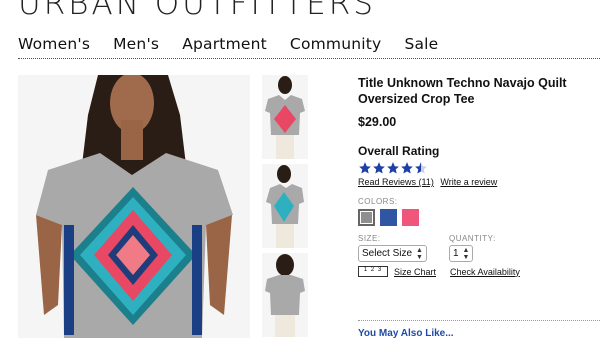 The image size is (600, 342). What do you see at coordinates (399, 151) in the screenshot?
I see `rating-label: Overall Rating` at bounding box center [399, 151].